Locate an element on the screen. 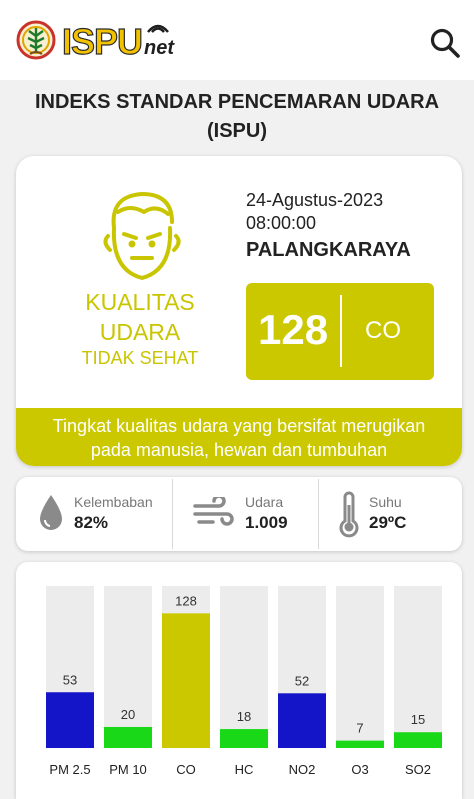 This screenshot has width=474, height=799. category-label: CO is located at coordinates (186, 769).